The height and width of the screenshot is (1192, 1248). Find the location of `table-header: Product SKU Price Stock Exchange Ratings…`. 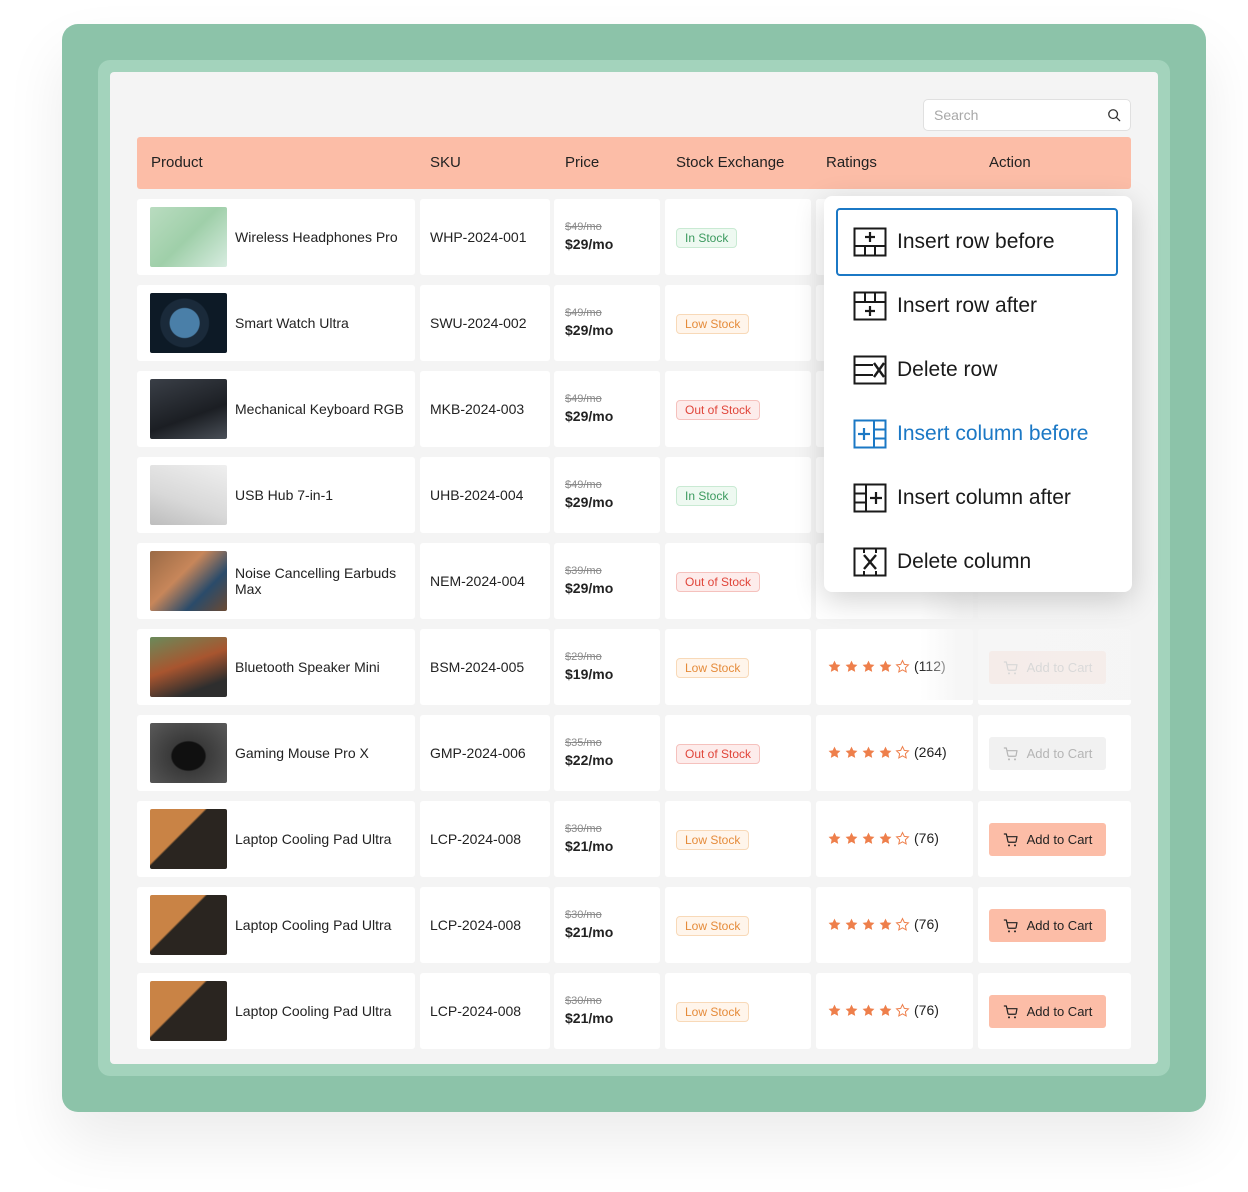

table-header: Product SKU Price Stock Exchange Ratings… is located at coordinates (634, 163).